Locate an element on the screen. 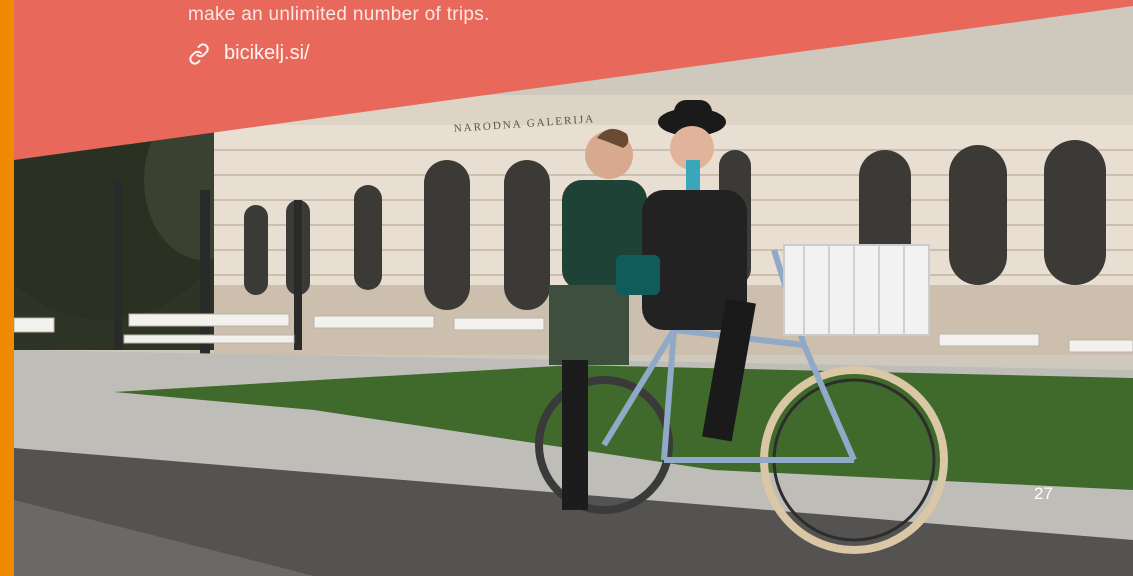 The height and width of the screenshot is (576, 1133). bicikelj-link: bicikelj.si/ is located at coordinates (267, 53).